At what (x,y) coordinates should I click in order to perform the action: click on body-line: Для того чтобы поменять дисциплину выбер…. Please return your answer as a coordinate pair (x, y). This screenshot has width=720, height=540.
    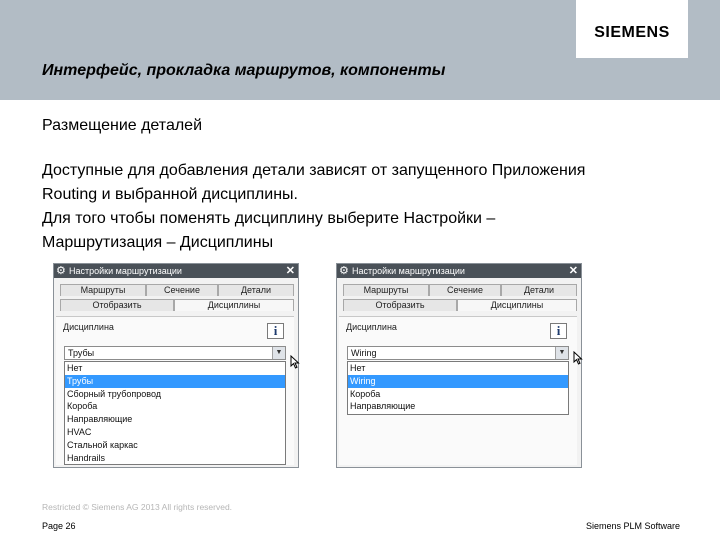
    Looking at the image, I should click on (269, 218).